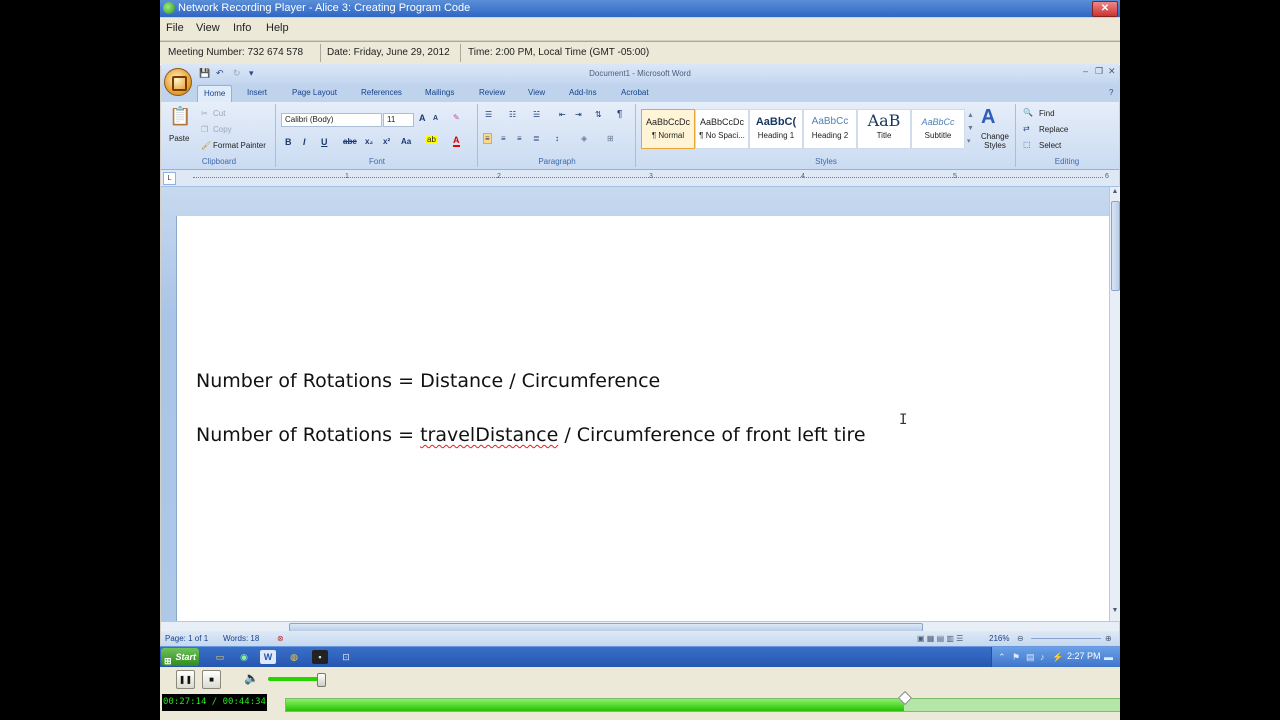 The image size is (1280, 720). I want to click on highlight-icon: ab, so click(431, 139).